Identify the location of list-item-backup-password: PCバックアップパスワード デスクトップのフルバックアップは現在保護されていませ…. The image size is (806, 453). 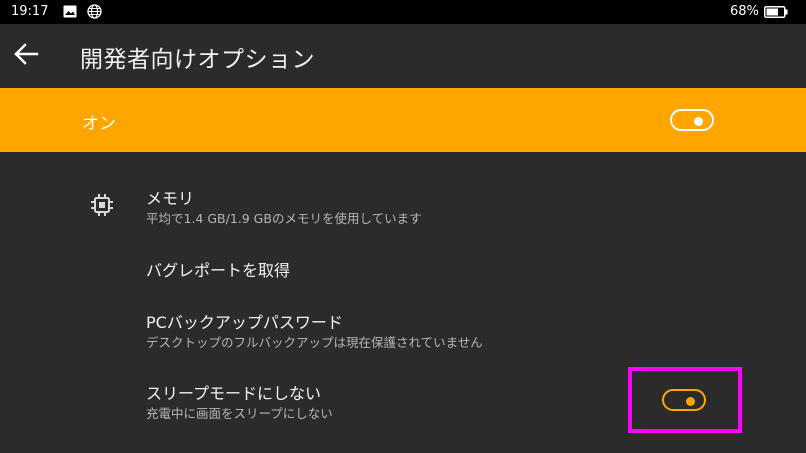
(403, 329).